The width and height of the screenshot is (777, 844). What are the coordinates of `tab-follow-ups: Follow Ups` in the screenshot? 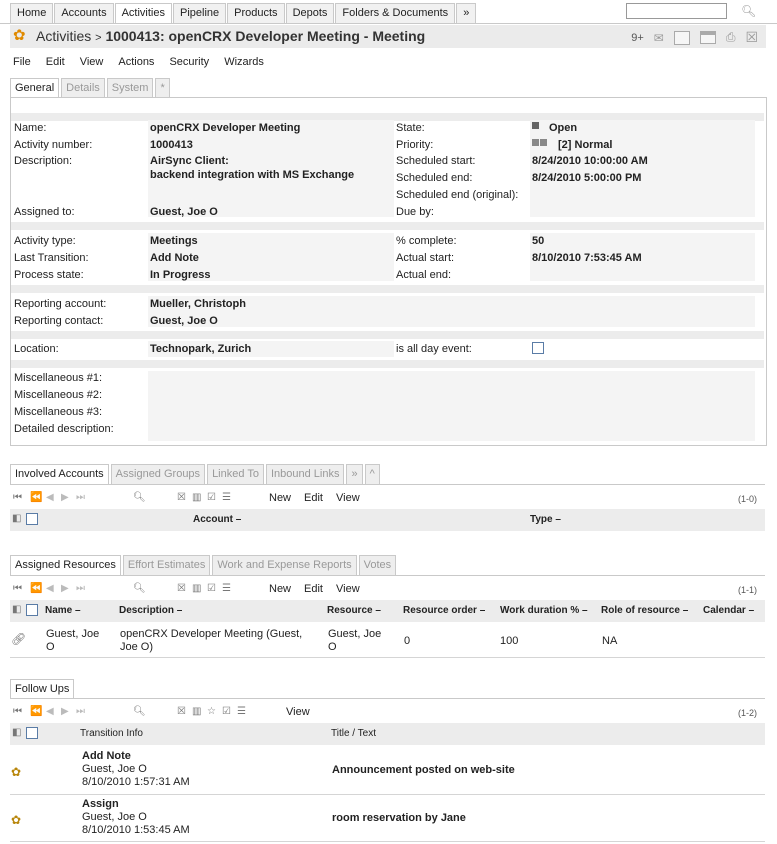 It's located at (42, 689).